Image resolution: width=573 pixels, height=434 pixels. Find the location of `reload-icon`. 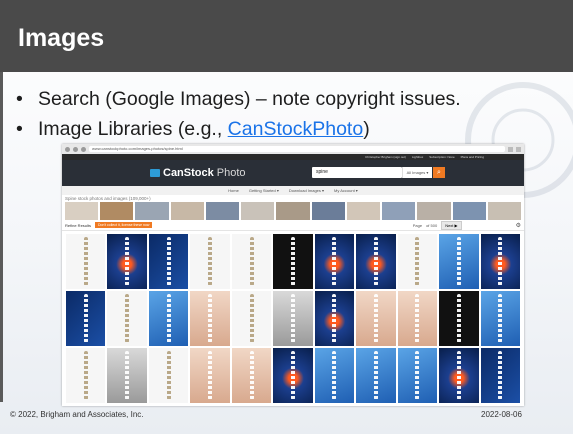

reload-icon is located at coordinates (83, 149).